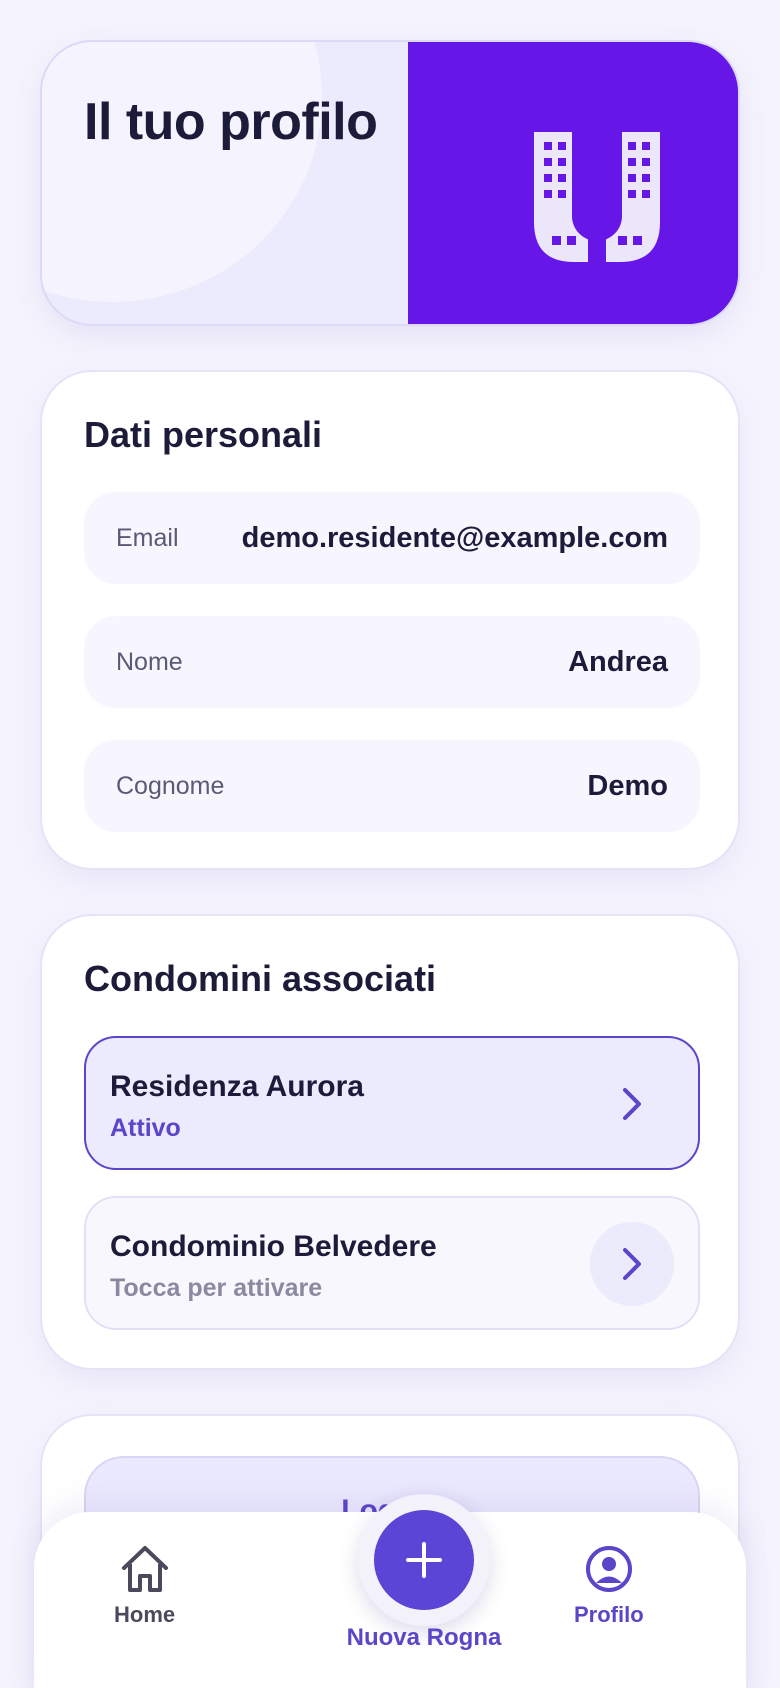 The width and height of the screenshot is (780, 1688). Describe the element at coordinates (618, 661) in the screenshot. I see `name-value: Andrea` at that location.